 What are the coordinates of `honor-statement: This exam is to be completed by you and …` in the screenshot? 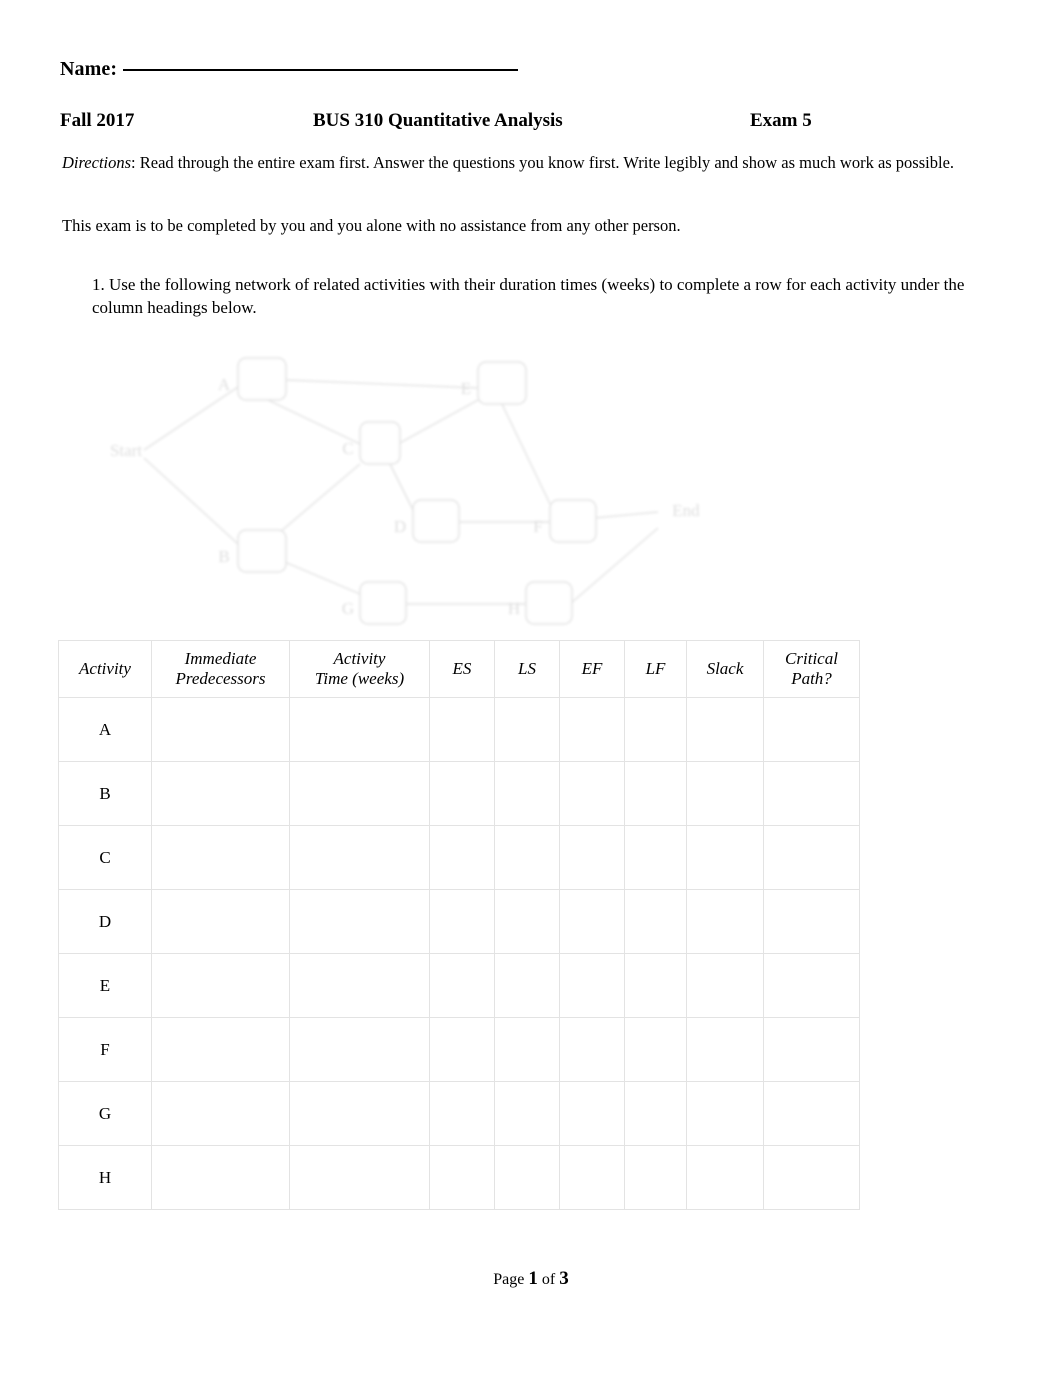 It's located at (371, 225).